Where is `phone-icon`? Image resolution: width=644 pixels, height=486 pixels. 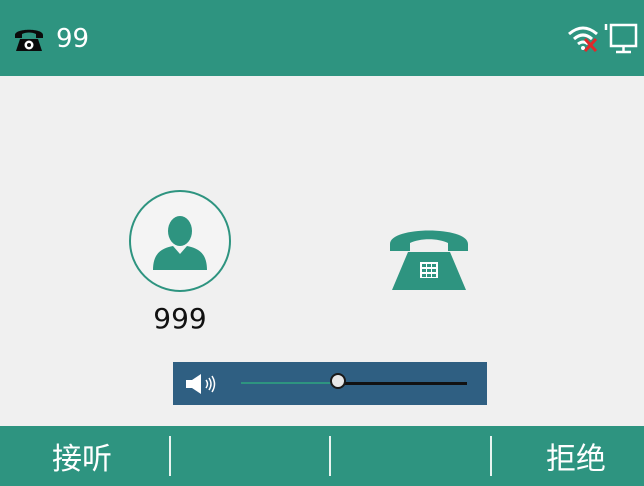 phone-icon is located at coordinates (29, 40).